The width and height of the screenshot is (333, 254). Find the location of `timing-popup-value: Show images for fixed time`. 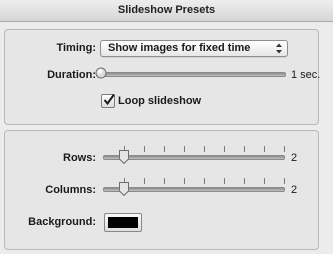

timing-popup-value: Show images for fixed time is located at coordinates (179, 48).